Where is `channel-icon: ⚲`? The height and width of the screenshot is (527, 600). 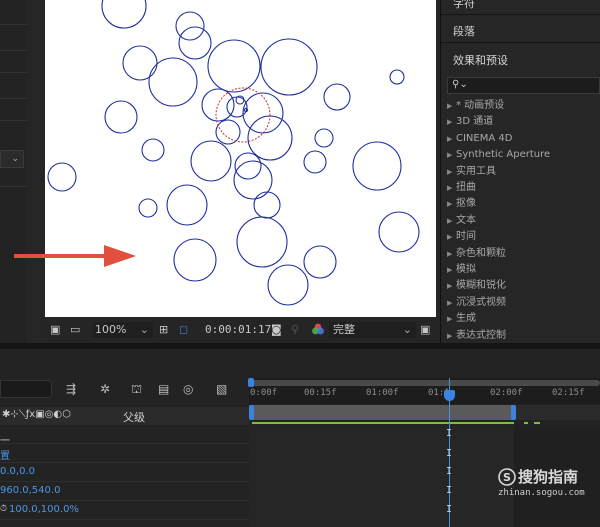 channel-icon: ⚲ is located at coordinates (295, 330).